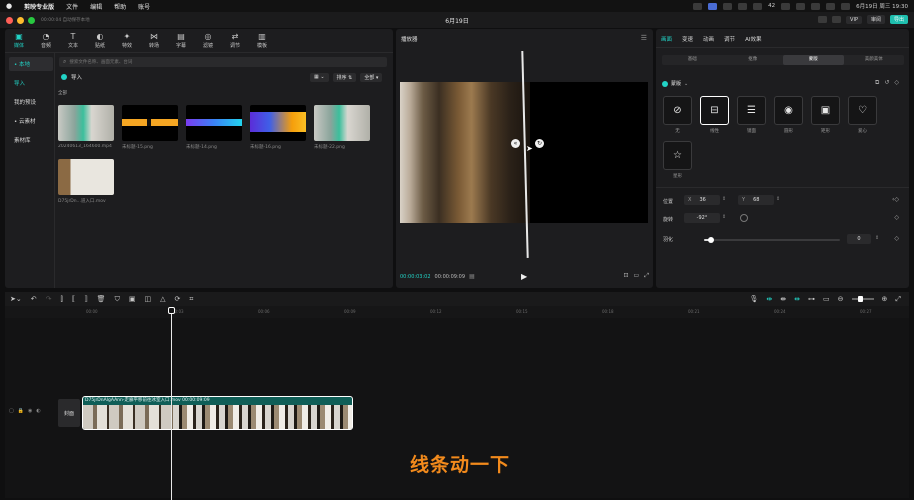 The width and height of the screenshot is (914, 500). What do you see at coordinates (677, 110) in the screenshot?
I see `mask-none: ⊘` at bounding box center [677, 110].